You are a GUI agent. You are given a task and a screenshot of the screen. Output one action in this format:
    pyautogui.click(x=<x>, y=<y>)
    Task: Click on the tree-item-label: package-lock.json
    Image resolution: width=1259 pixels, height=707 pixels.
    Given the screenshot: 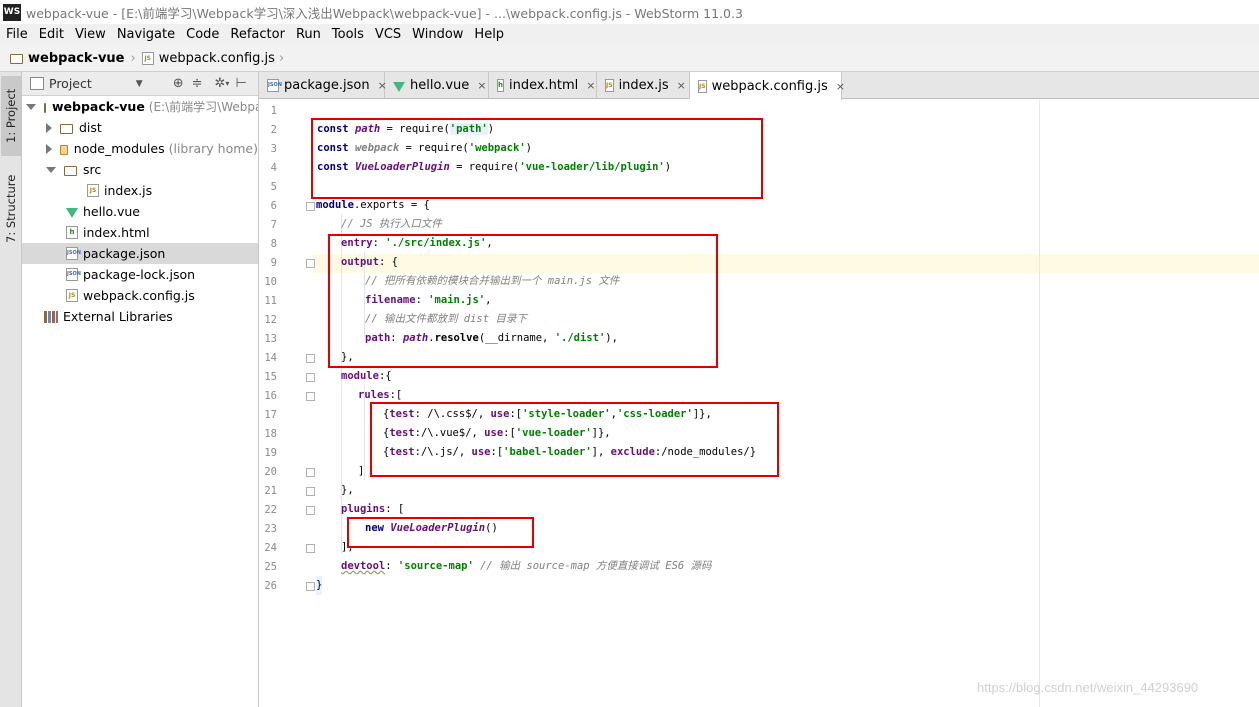 What is the action you would take?
    pyautogui.click(x=139, y=274)
    